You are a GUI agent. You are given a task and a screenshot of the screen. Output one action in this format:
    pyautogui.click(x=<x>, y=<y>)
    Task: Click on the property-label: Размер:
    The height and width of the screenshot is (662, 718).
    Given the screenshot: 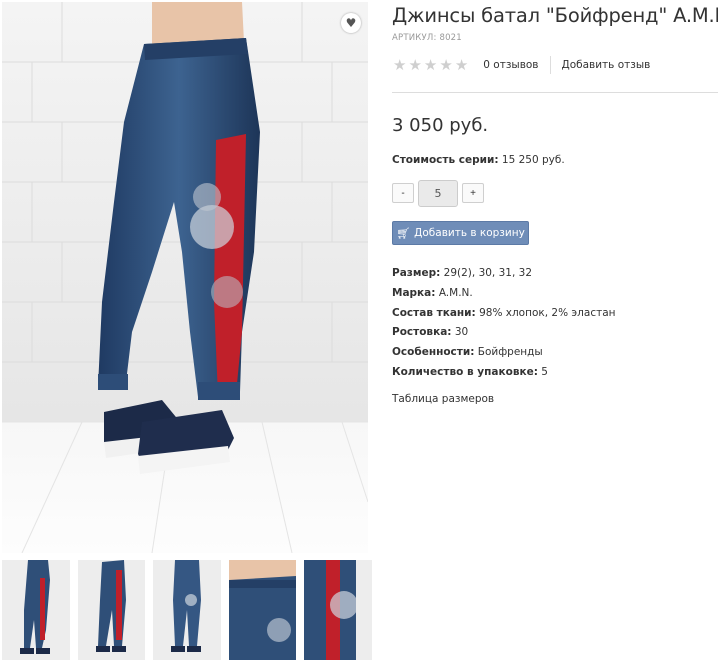 What is the action you would take?
    pyautogui.click(x=416, y=273)
    